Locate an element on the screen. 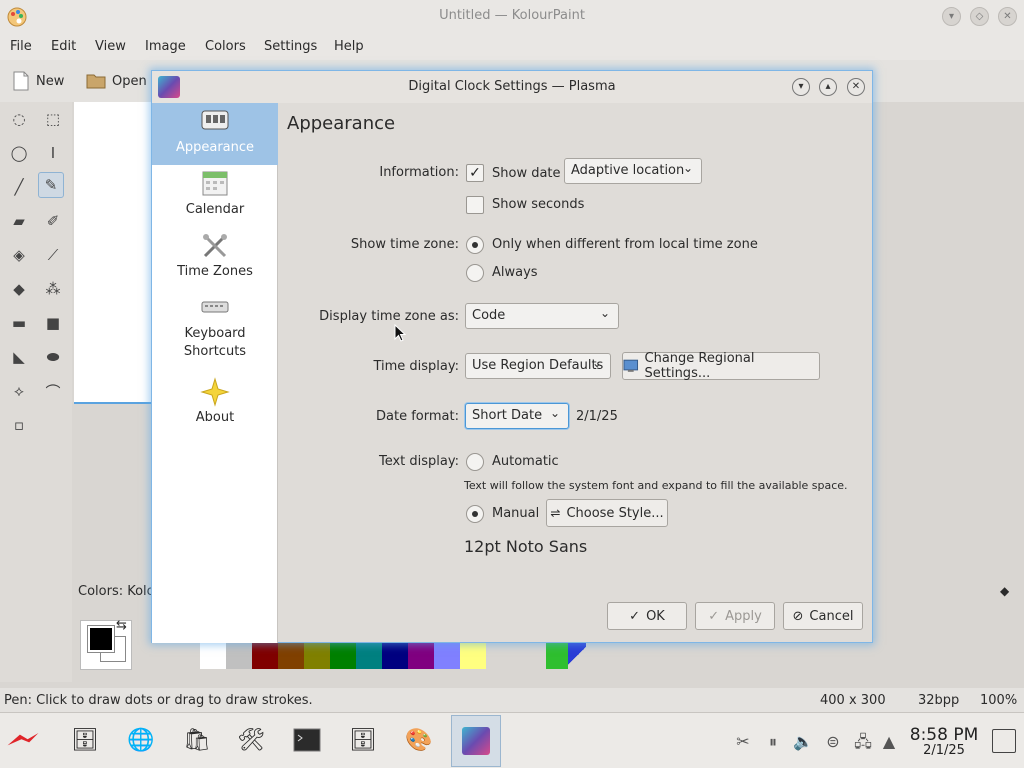  network-globe-icon: ⊜ is located at coordinates (833, 742).